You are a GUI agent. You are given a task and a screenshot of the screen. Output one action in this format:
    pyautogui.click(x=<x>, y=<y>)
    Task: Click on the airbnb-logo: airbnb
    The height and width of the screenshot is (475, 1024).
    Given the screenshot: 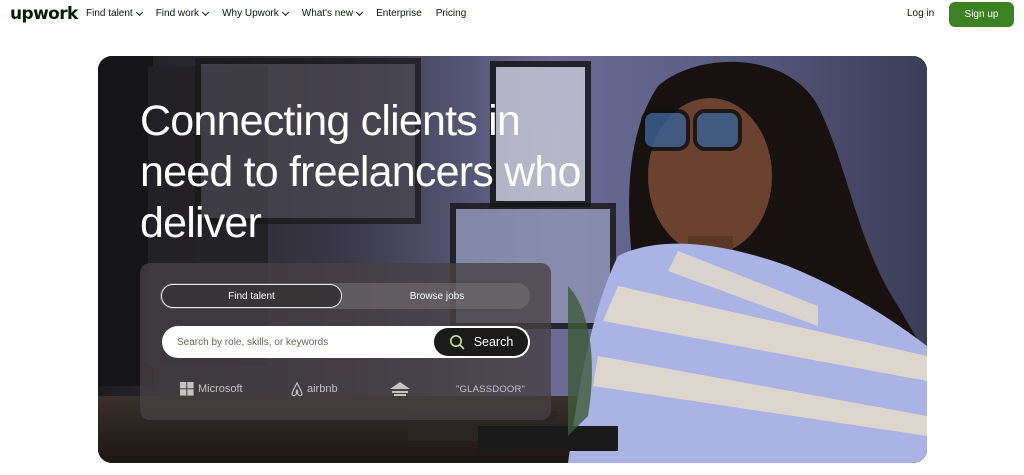 What is the action you would take?
    pyautogui.click(x=314, y=389)
    